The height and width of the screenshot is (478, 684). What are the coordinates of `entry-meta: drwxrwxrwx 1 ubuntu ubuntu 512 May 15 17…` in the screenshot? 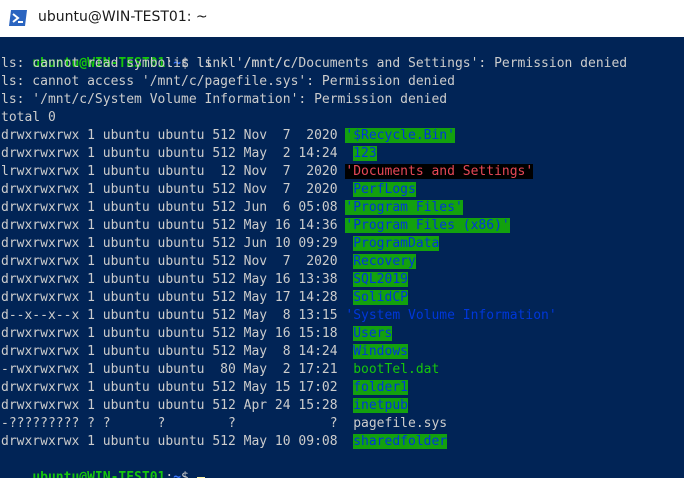 It's located at (177, 387).